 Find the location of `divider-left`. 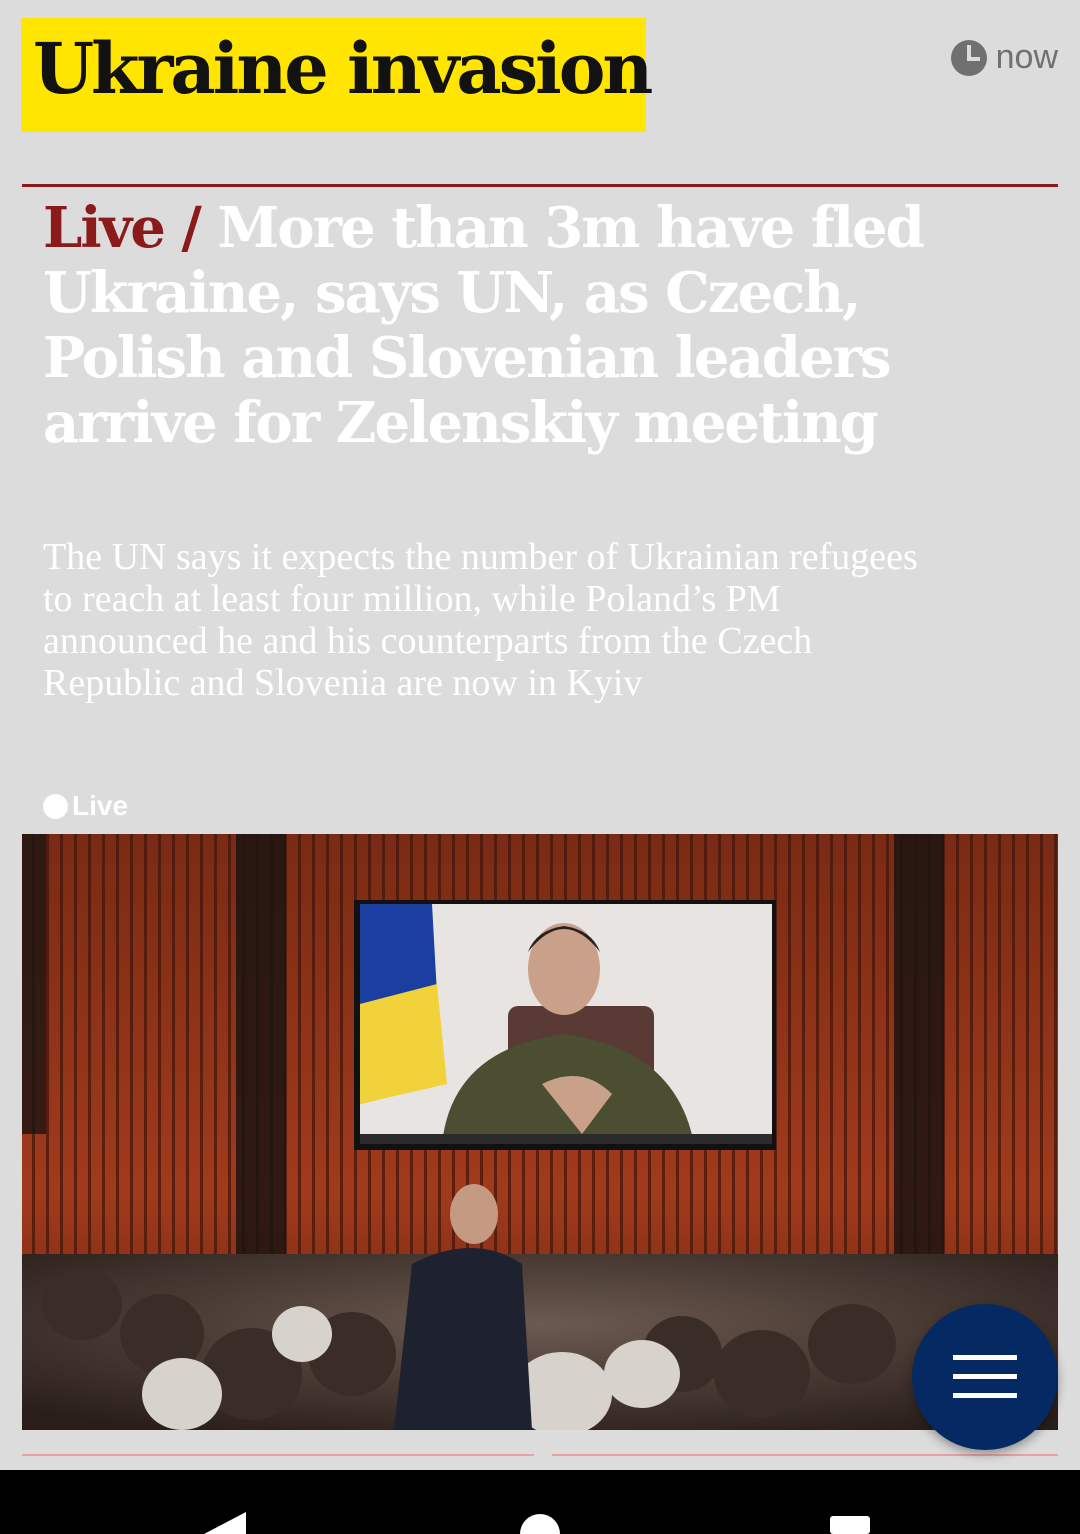

divider-left is located at coordinates (278, 1455).